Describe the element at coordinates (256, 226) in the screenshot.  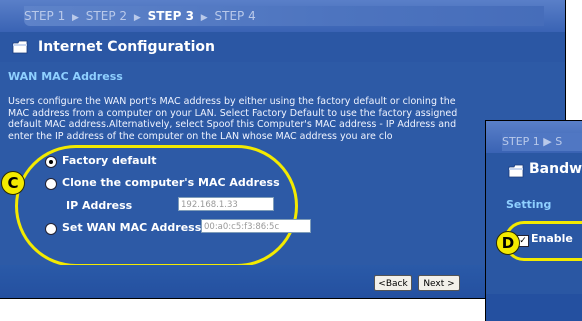
I see `mac-address-field: 00:a0:c5:f3:86:5c` at that location.